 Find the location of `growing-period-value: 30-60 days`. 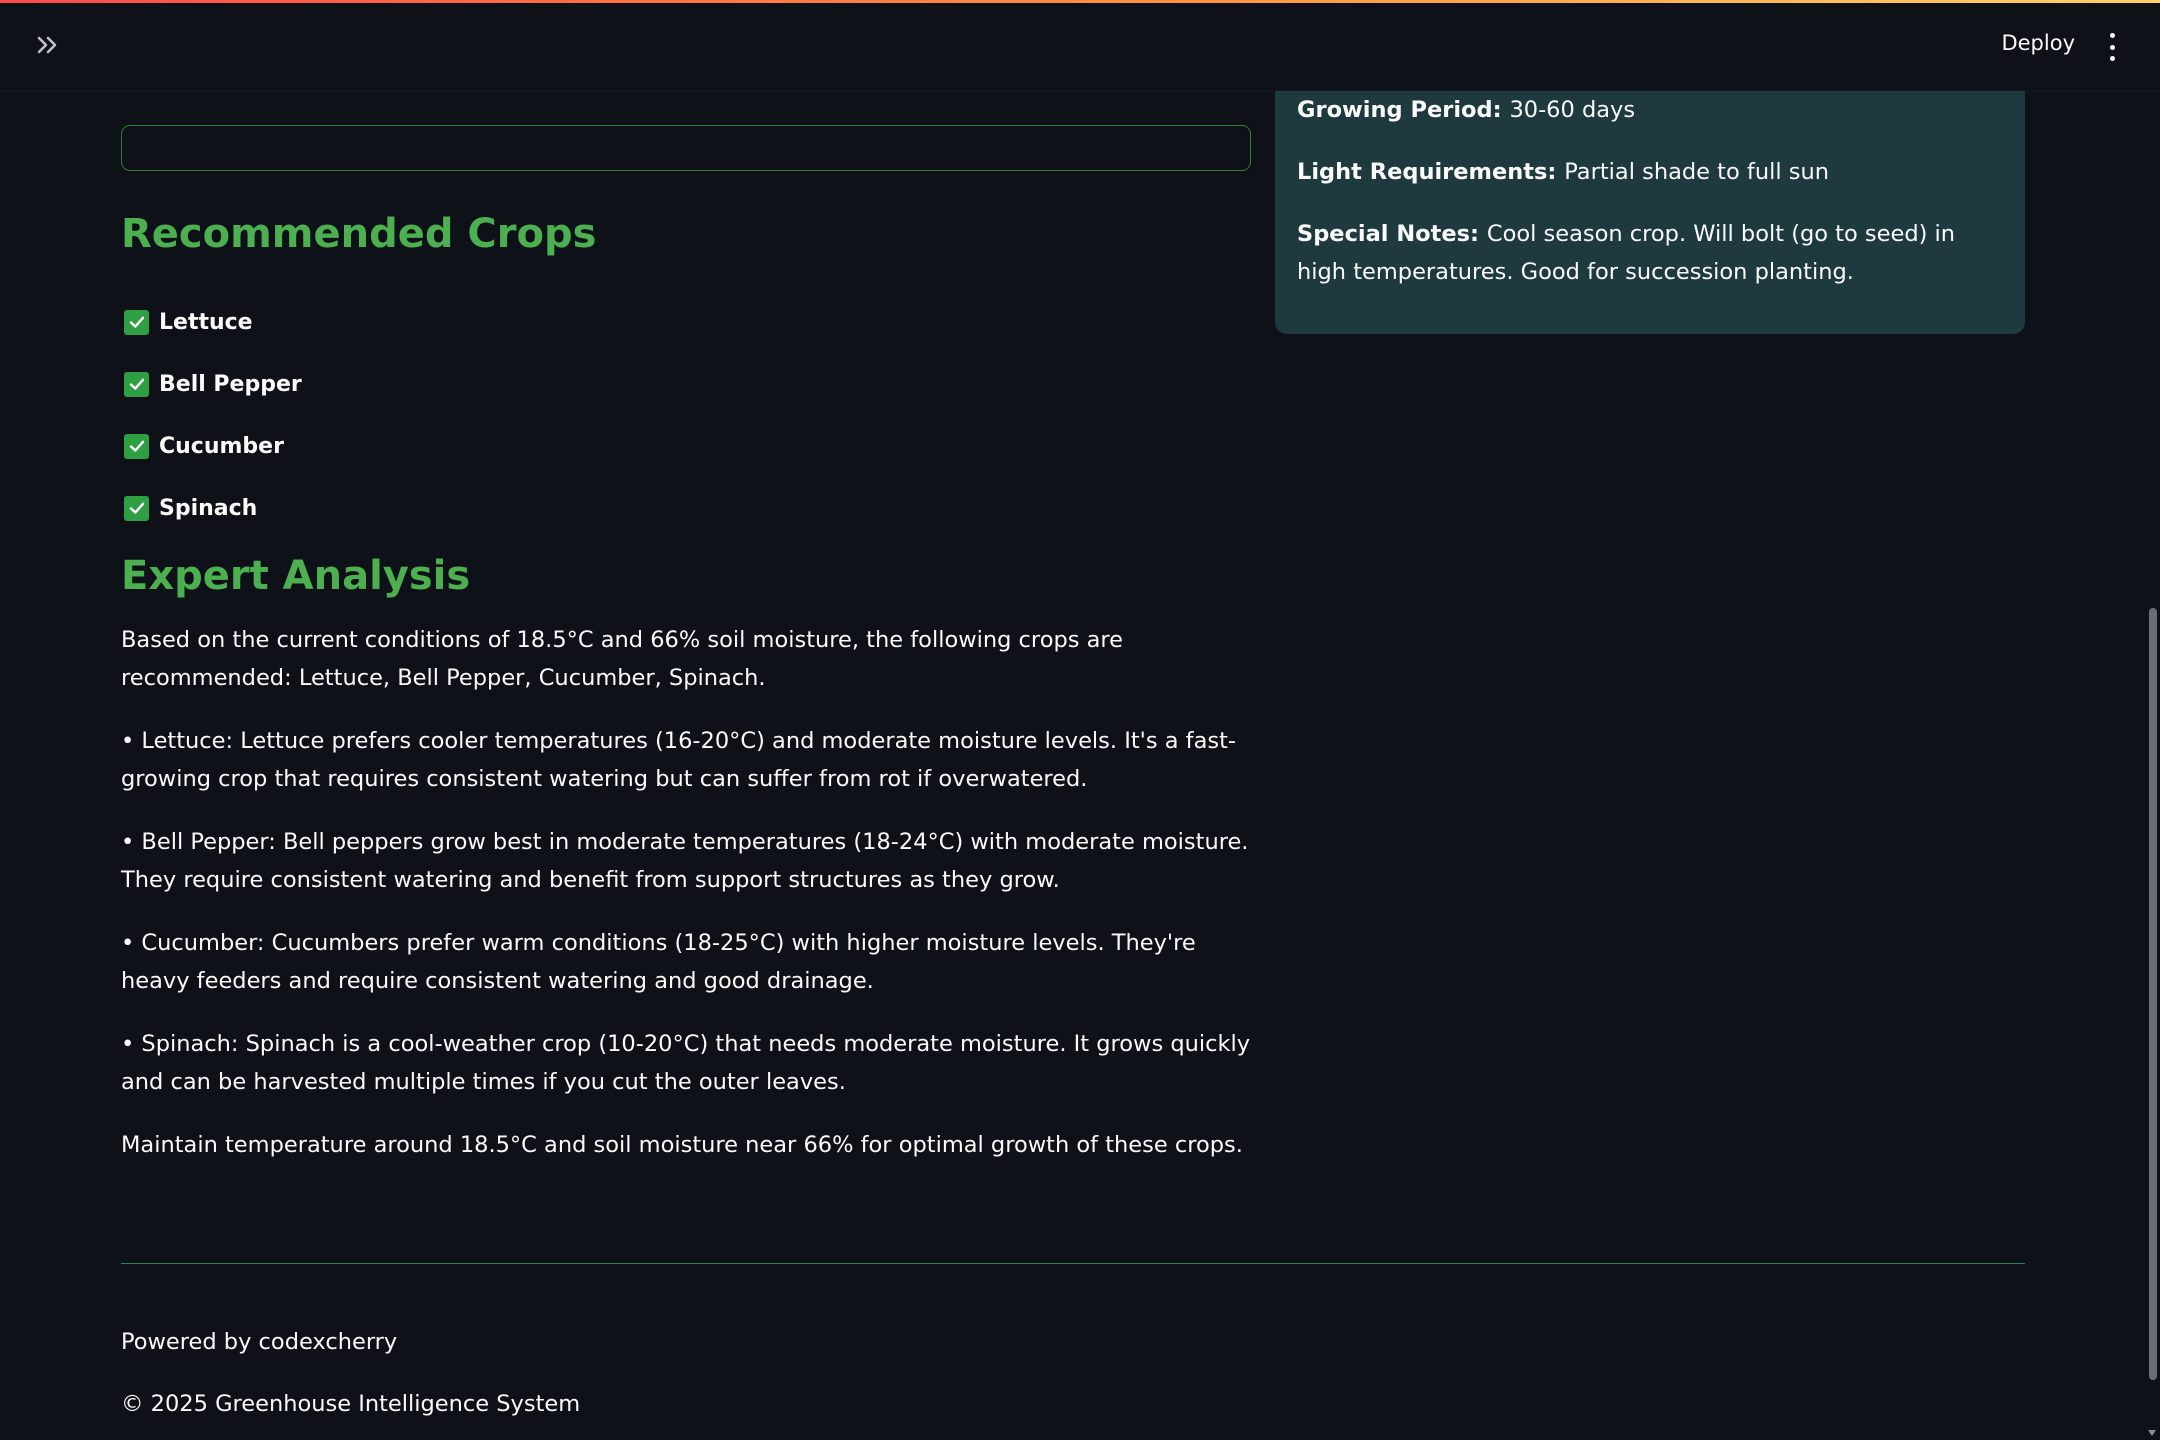

growing-period-value: 30-60 days is located at coordinates (1572, 110).